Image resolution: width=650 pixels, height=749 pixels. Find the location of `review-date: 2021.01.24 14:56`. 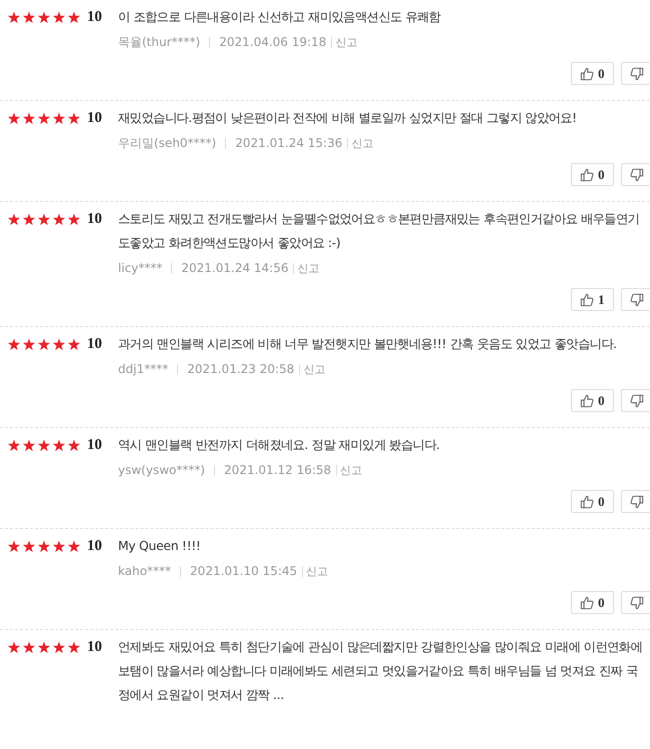

review-date: 2021.01.24 14:56 is located at coordinates (234, 268).